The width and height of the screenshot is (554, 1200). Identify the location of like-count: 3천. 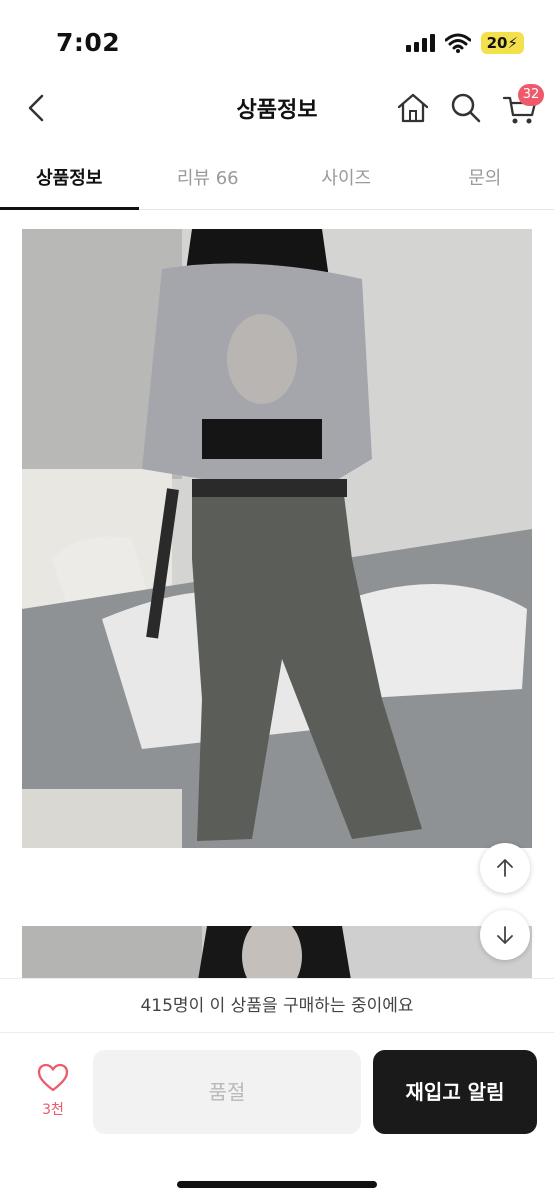
(53, 1110).